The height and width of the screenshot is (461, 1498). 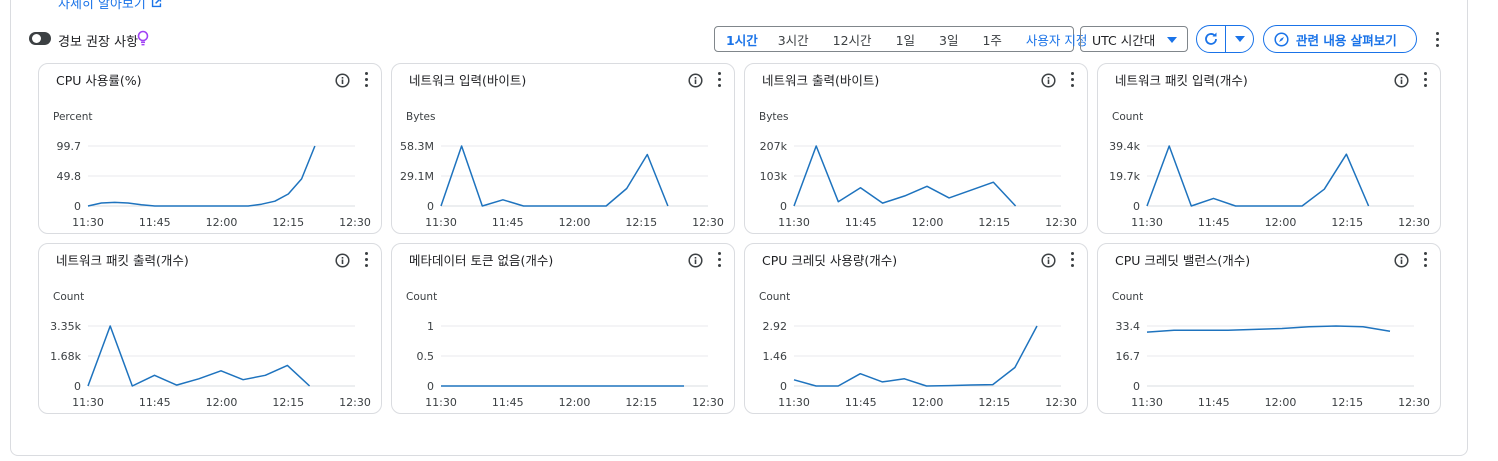 What do you see at coordinates (991, 39) in the screenshot?
I see `range-1w: 1주` at bounding box center [991, 39].